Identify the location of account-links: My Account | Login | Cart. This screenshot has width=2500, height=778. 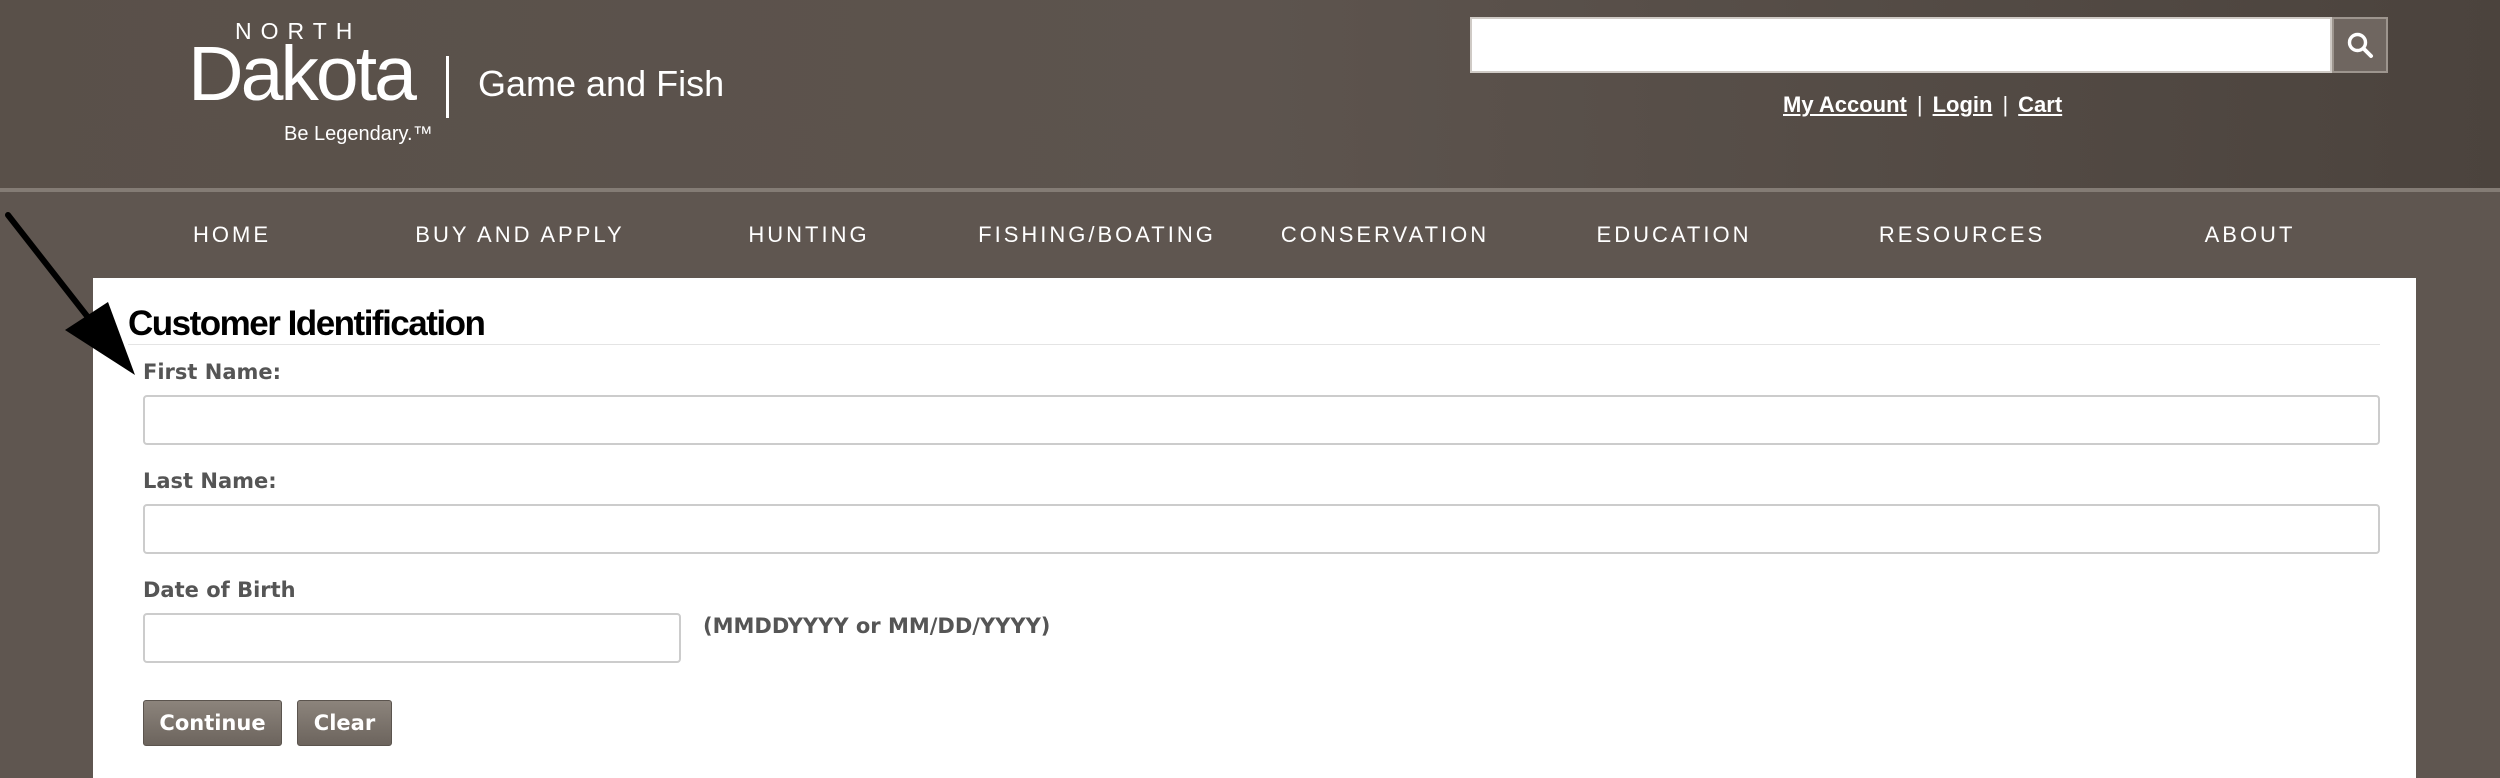
(1933, 105).